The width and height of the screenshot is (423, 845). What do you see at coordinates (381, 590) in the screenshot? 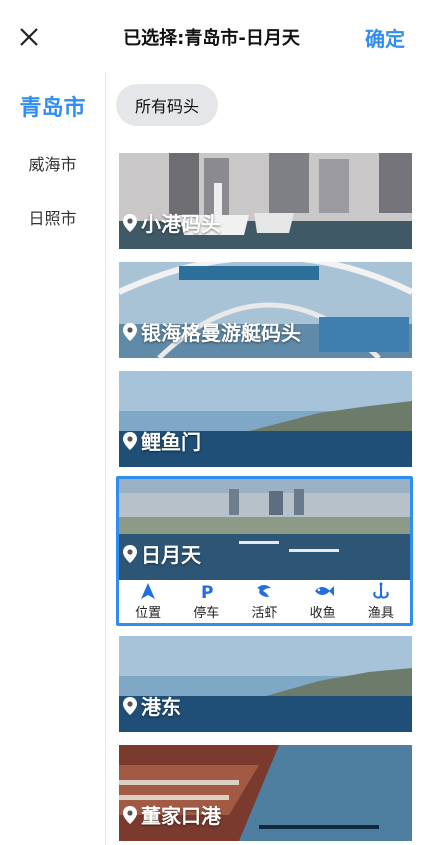
I see `fishing-hook-icon` at bounding box center [381, 590].